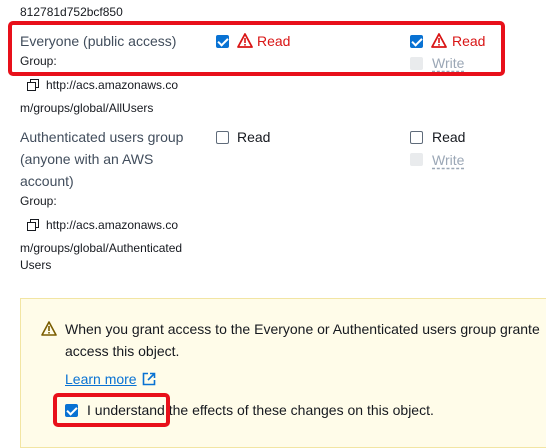 The height and width of the screenshot is (448, 546). Describe the element at coordinates (38, 201) in the screenshot. I see `group-label: Group:` at that location.